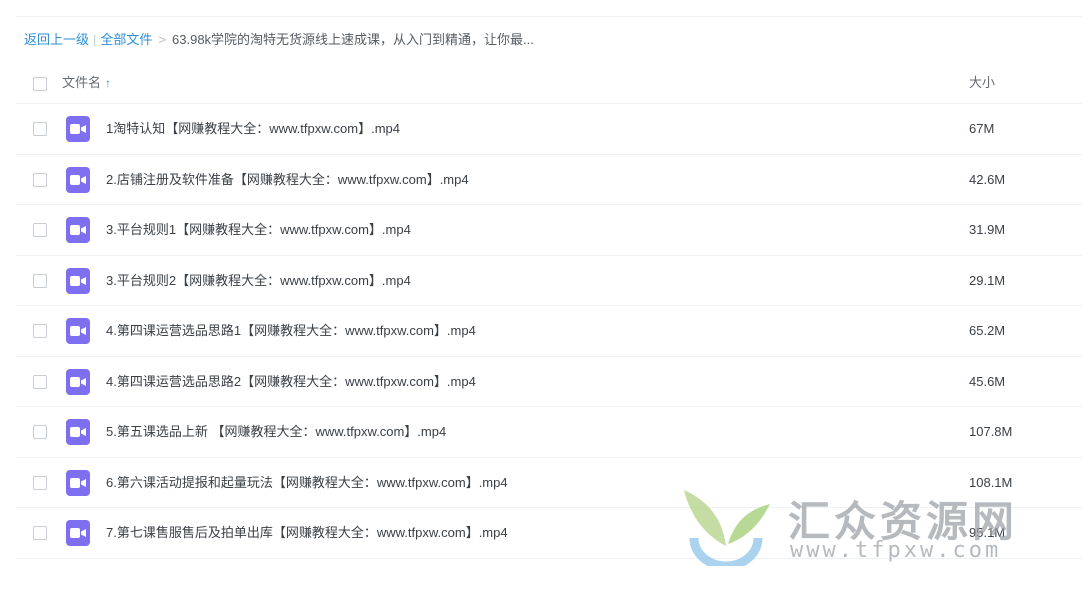  What do you see at coordinates (549, 230) in the screenshot?
I see `table-row: 3.平台规则1【网赚教程大全：www.tfpxw.com】.mp4 31.9M` at bounding box center [549, 230].